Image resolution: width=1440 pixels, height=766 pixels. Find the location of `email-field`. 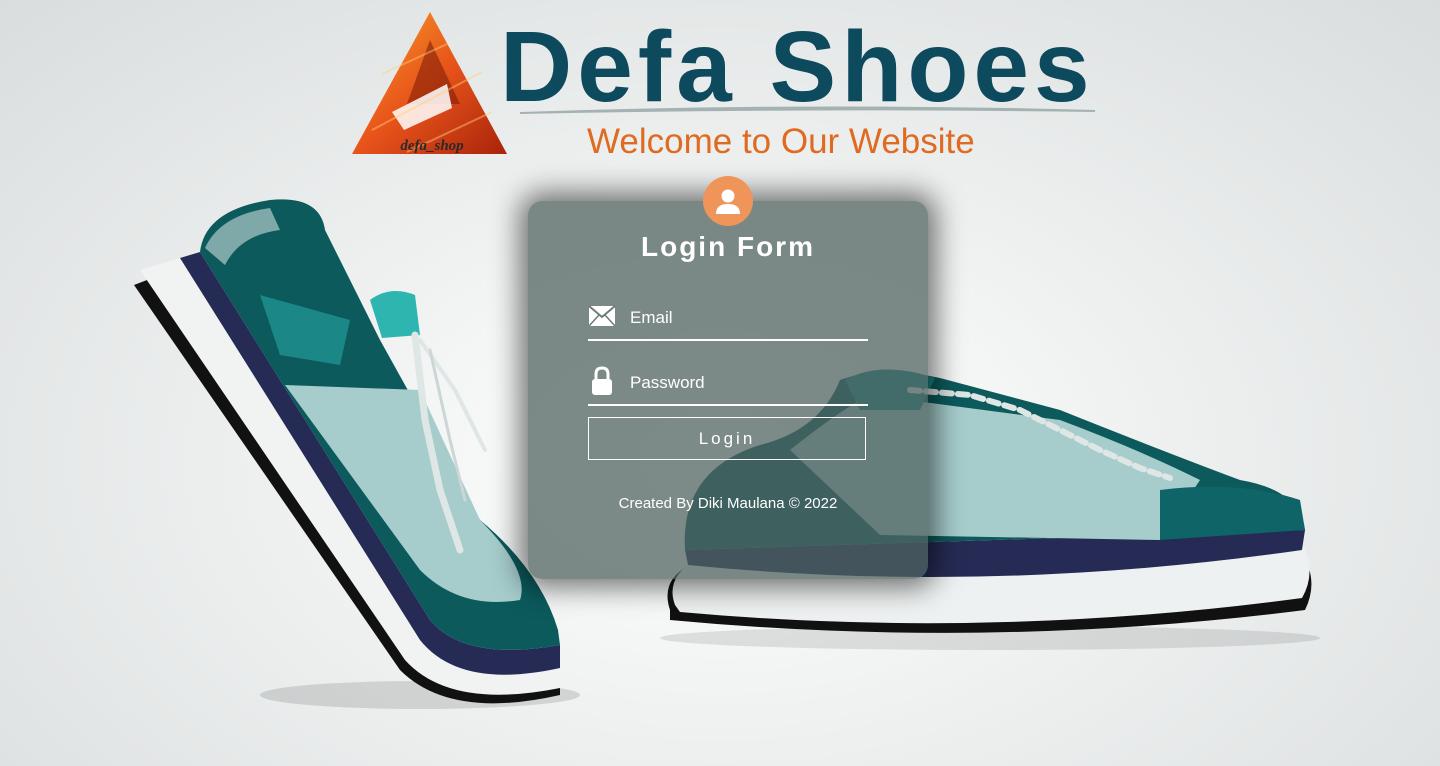

email-field is located at coordinates (728, 321).